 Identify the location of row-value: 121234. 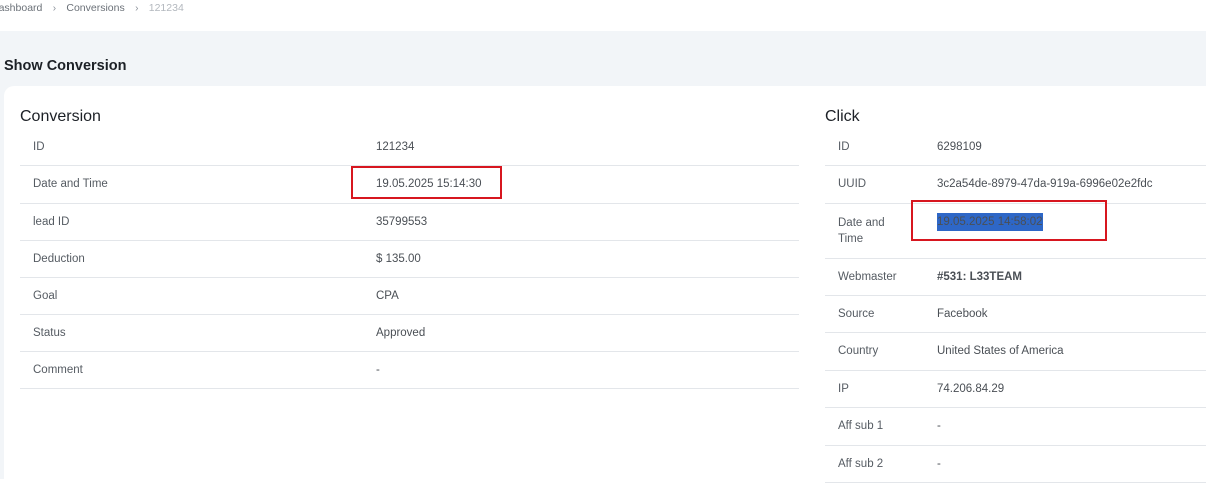
(395, 147).